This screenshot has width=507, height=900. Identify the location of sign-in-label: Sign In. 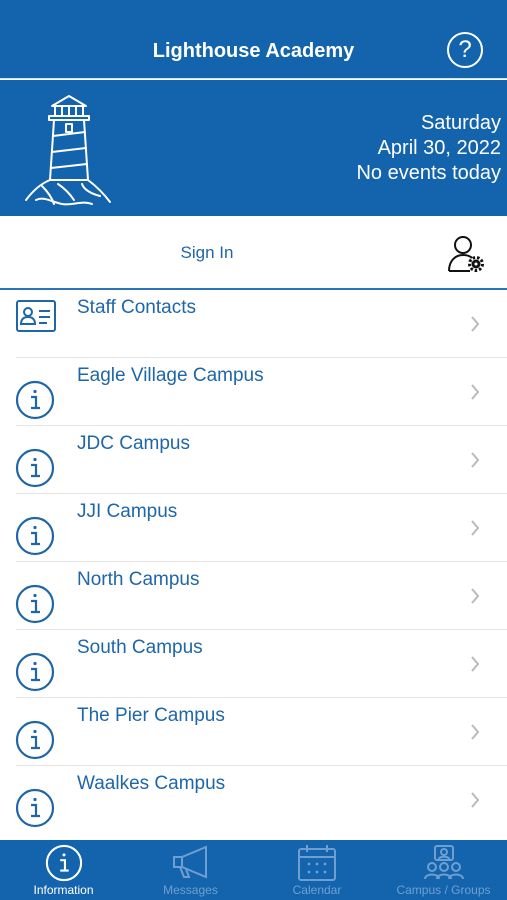
(207, 253).